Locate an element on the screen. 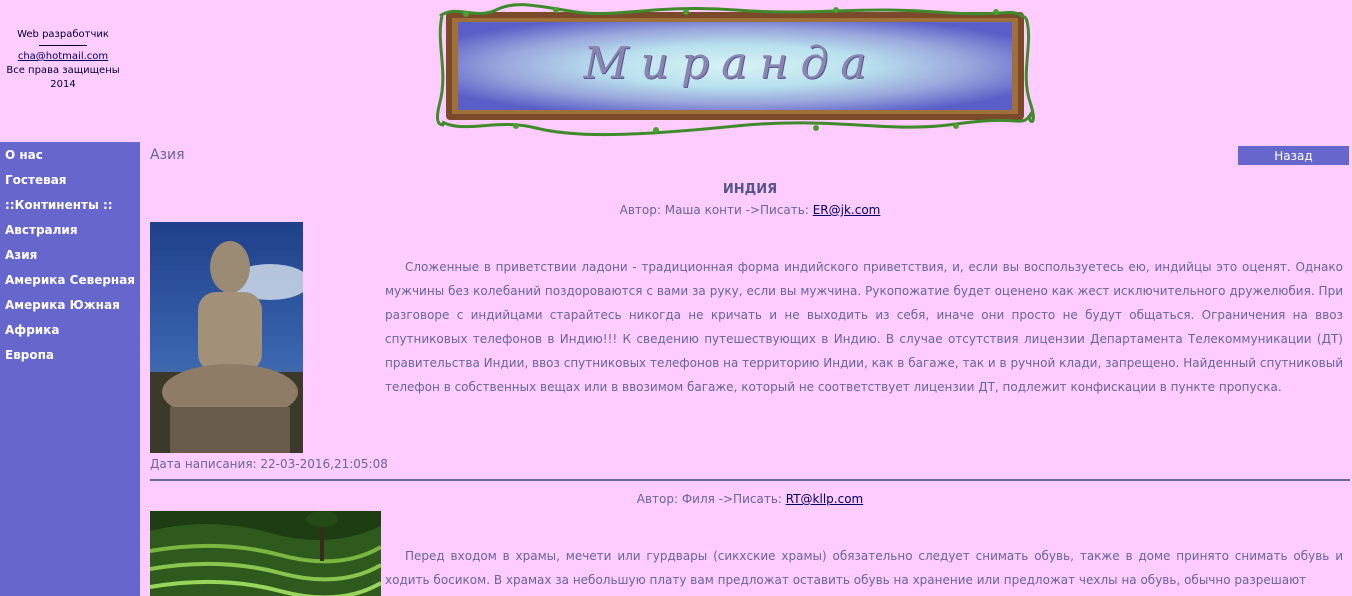  article-author: Автор: Маша конти ->Писать: ER@jk.com is located at coordinates (748, 210).